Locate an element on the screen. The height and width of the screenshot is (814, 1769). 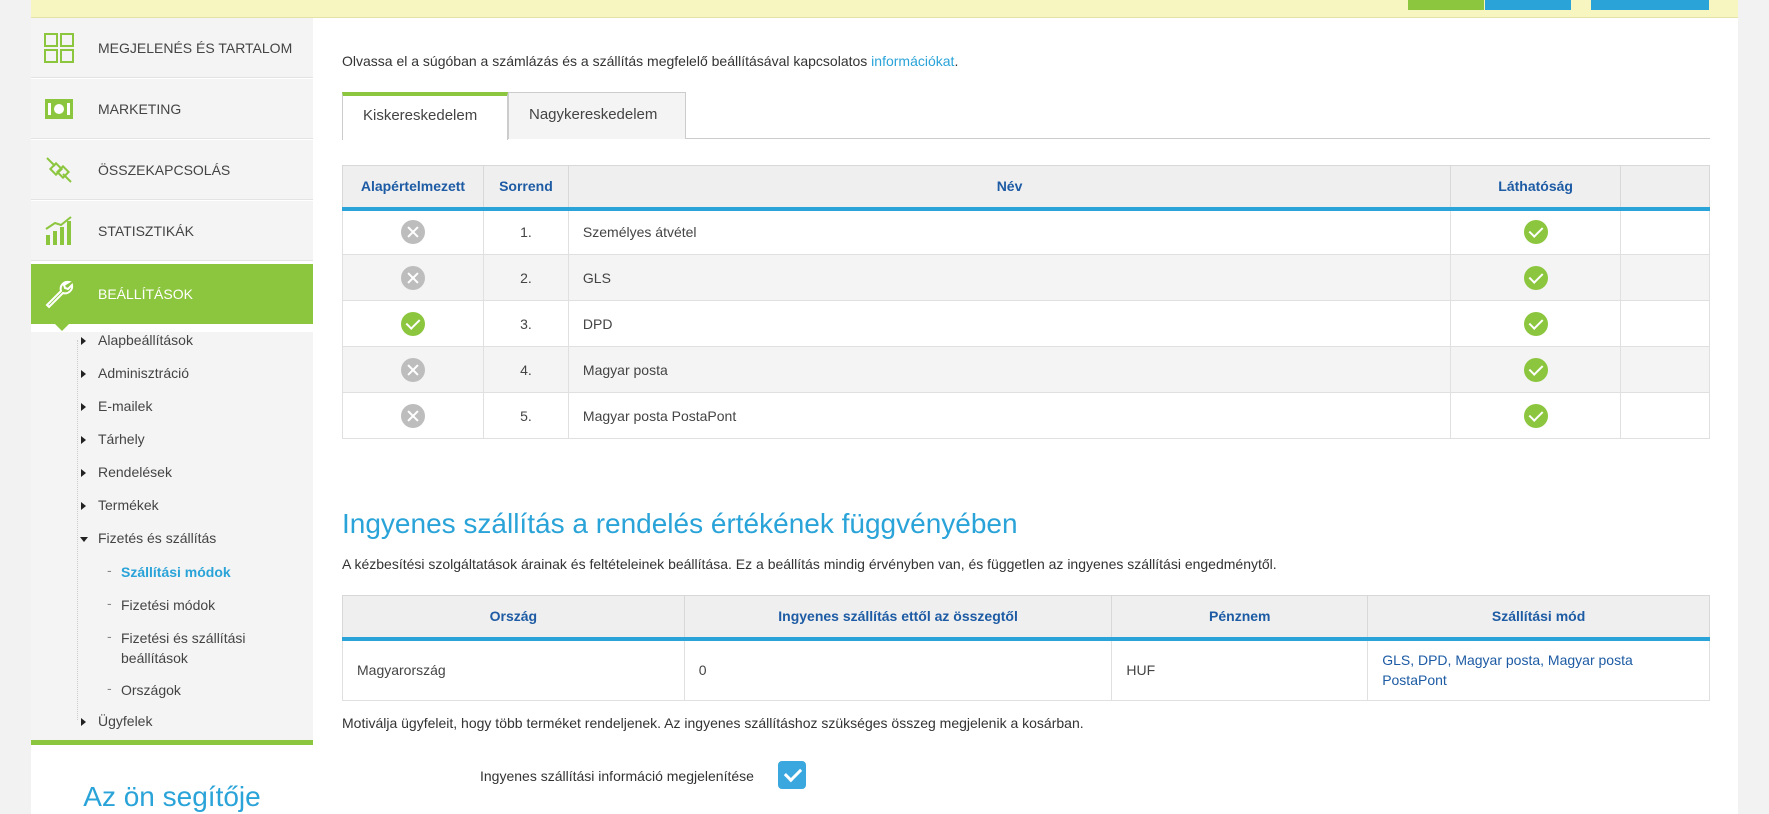
col-name: Név is located at coordinates (1009, 188).